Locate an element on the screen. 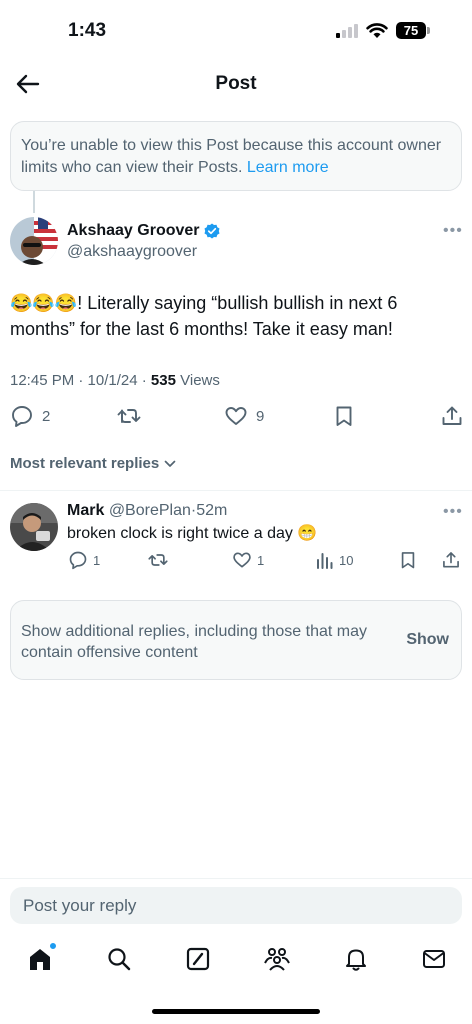 This screenshot has width=472, height=1024. show-button: Show is located at coordinates (427, 640).